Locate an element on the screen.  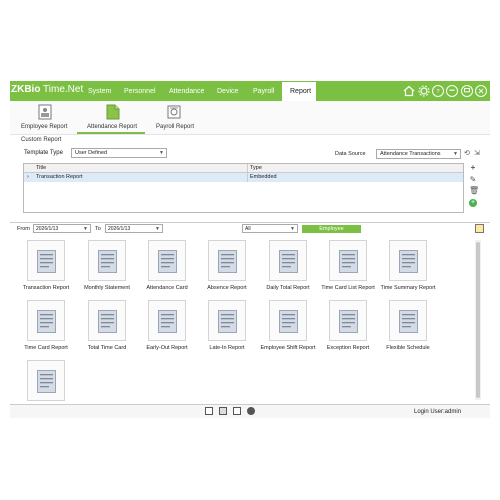
app-logo: ZKBio Time.Net is located at coordinates (47, 89).